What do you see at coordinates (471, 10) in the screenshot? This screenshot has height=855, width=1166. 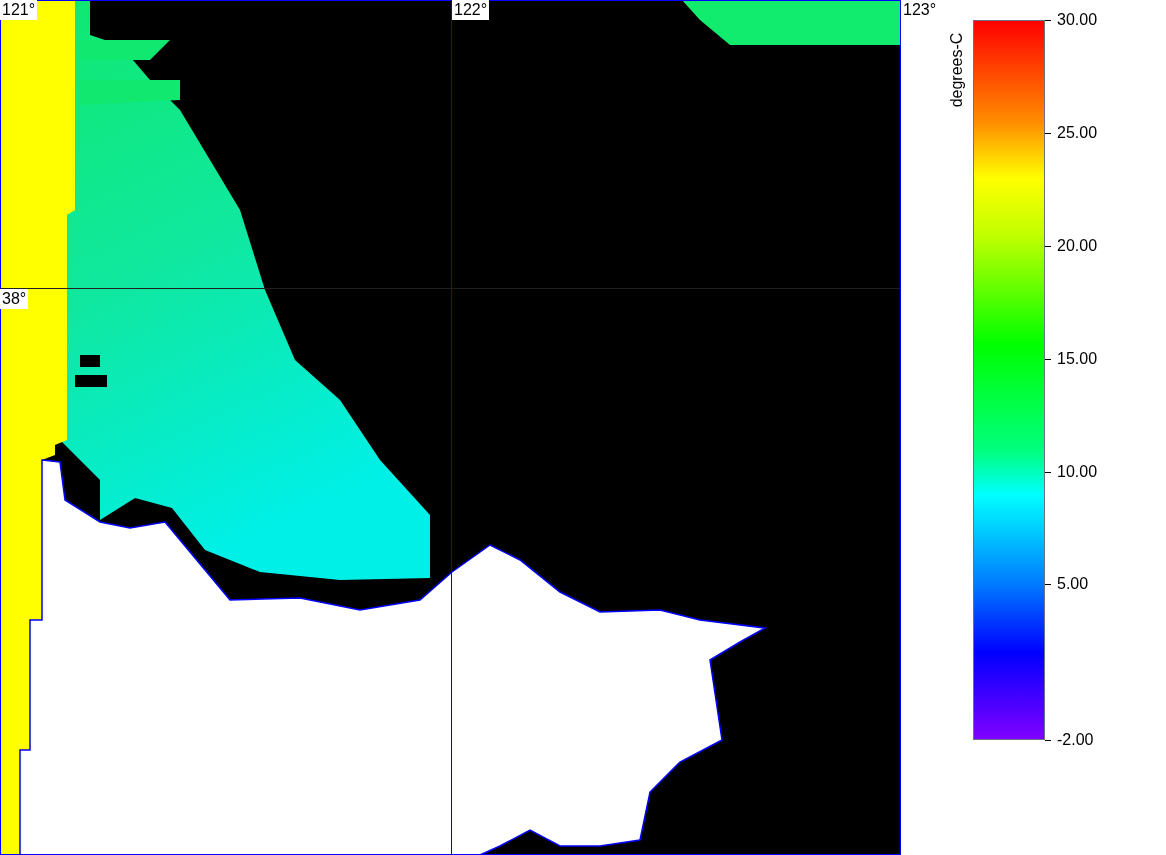 I see `longitude-label: 122°` at bounding box center [471, 10].